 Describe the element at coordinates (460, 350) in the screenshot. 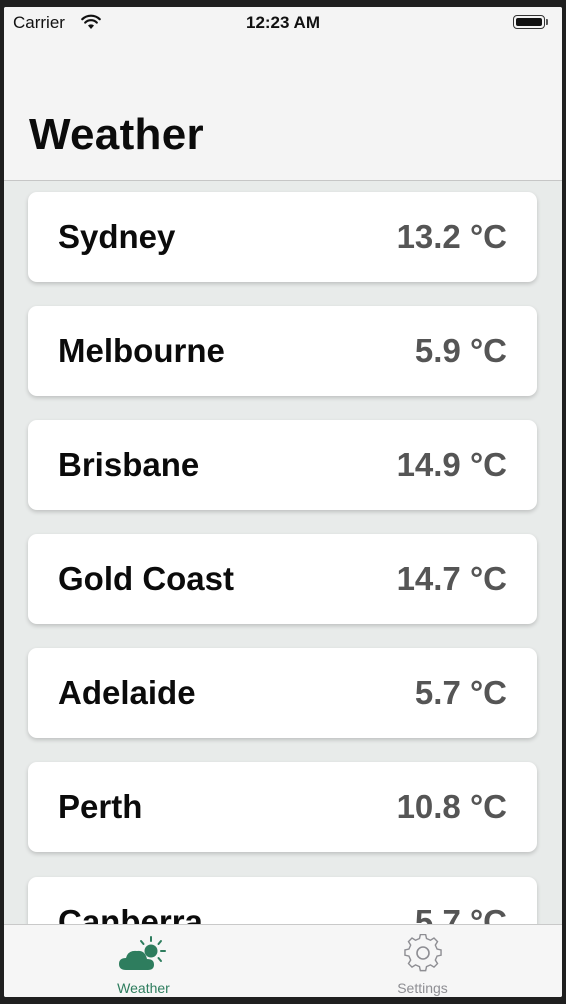

I see `city-temperature: 5.9 °C` at that location.